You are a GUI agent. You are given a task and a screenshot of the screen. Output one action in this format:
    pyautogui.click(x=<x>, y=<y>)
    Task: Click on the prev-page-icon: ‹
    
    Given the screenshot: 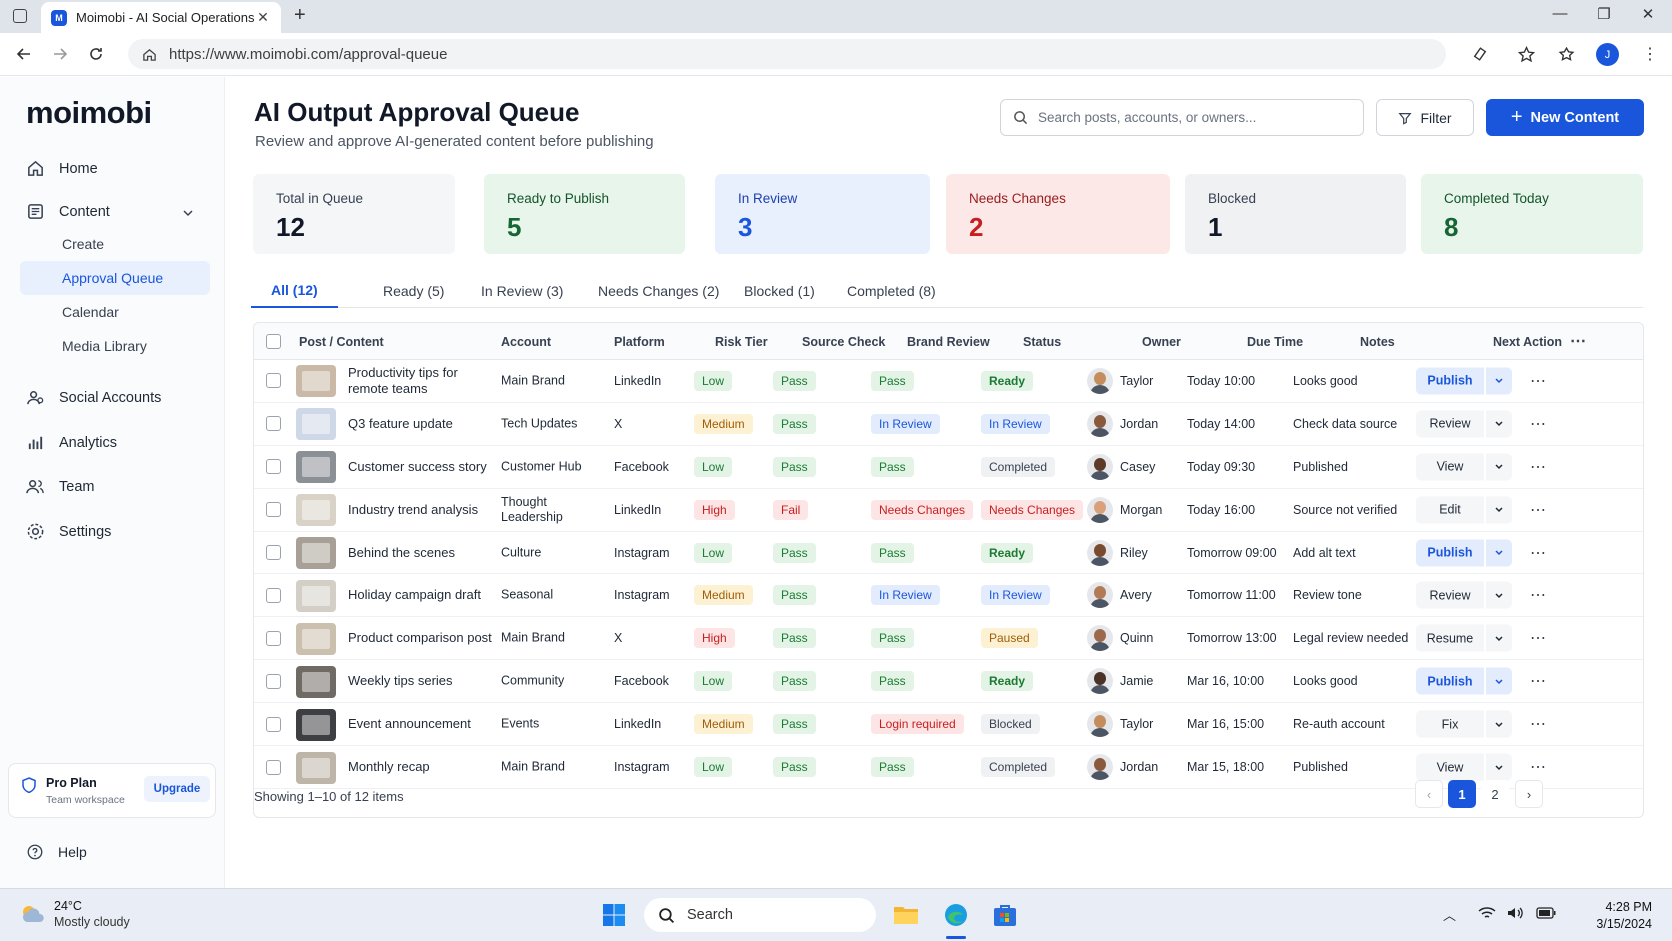 What is the action you would take?
    pyautogui.click(x=1429, y=794)
    